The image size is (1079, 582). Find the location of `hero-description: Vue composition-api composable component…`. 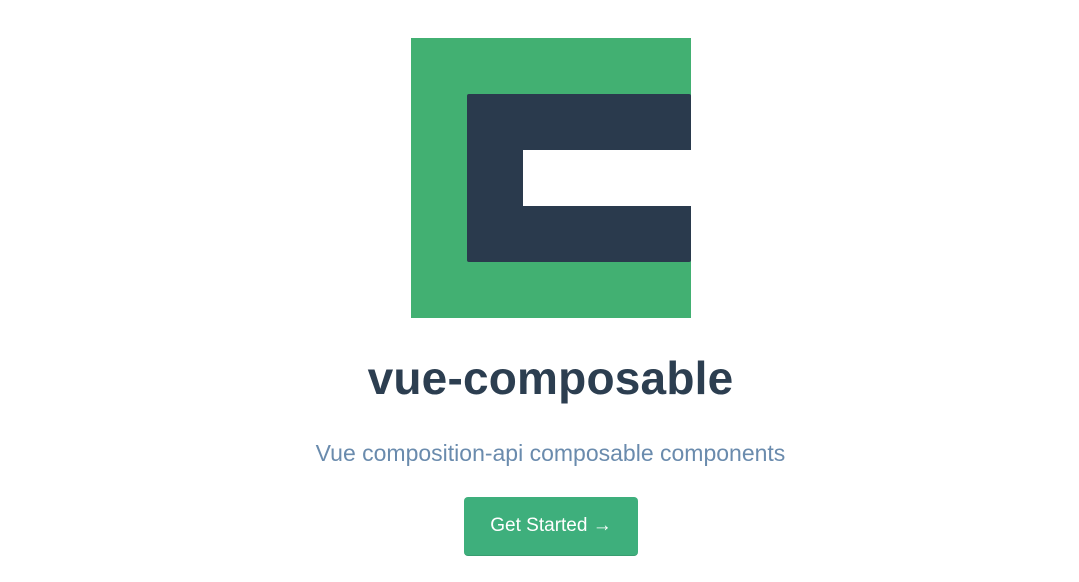

hero-description: Vue composition-api composable component… is located at coordinates (550, 453).